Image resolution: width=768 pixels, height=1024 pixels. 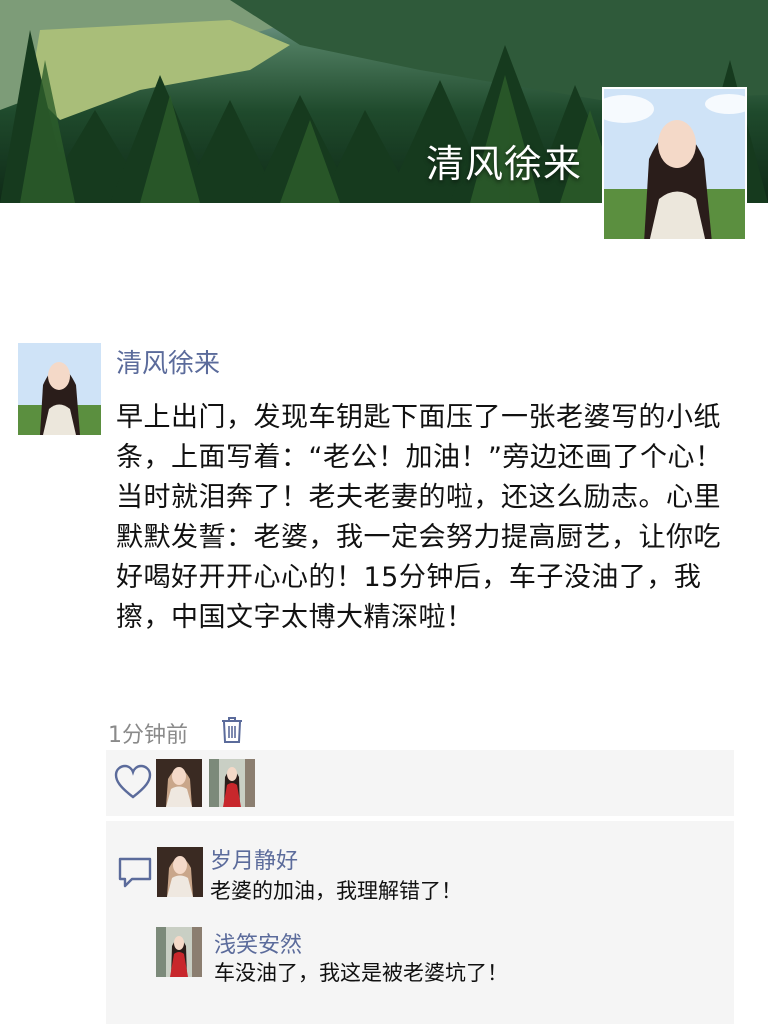 I want to click on delete-icon, so click(x=232, y=730).